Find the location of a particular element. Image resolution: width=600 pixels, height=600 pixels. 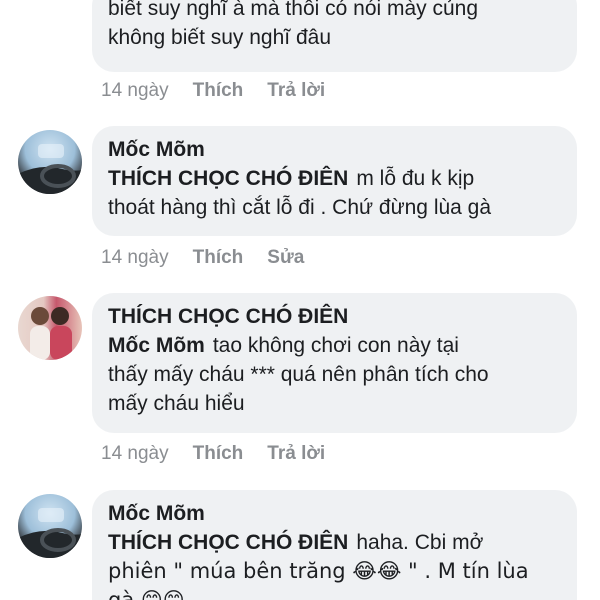

comment-text: tao không chơi con này tại is located at coordinates (335, 345).